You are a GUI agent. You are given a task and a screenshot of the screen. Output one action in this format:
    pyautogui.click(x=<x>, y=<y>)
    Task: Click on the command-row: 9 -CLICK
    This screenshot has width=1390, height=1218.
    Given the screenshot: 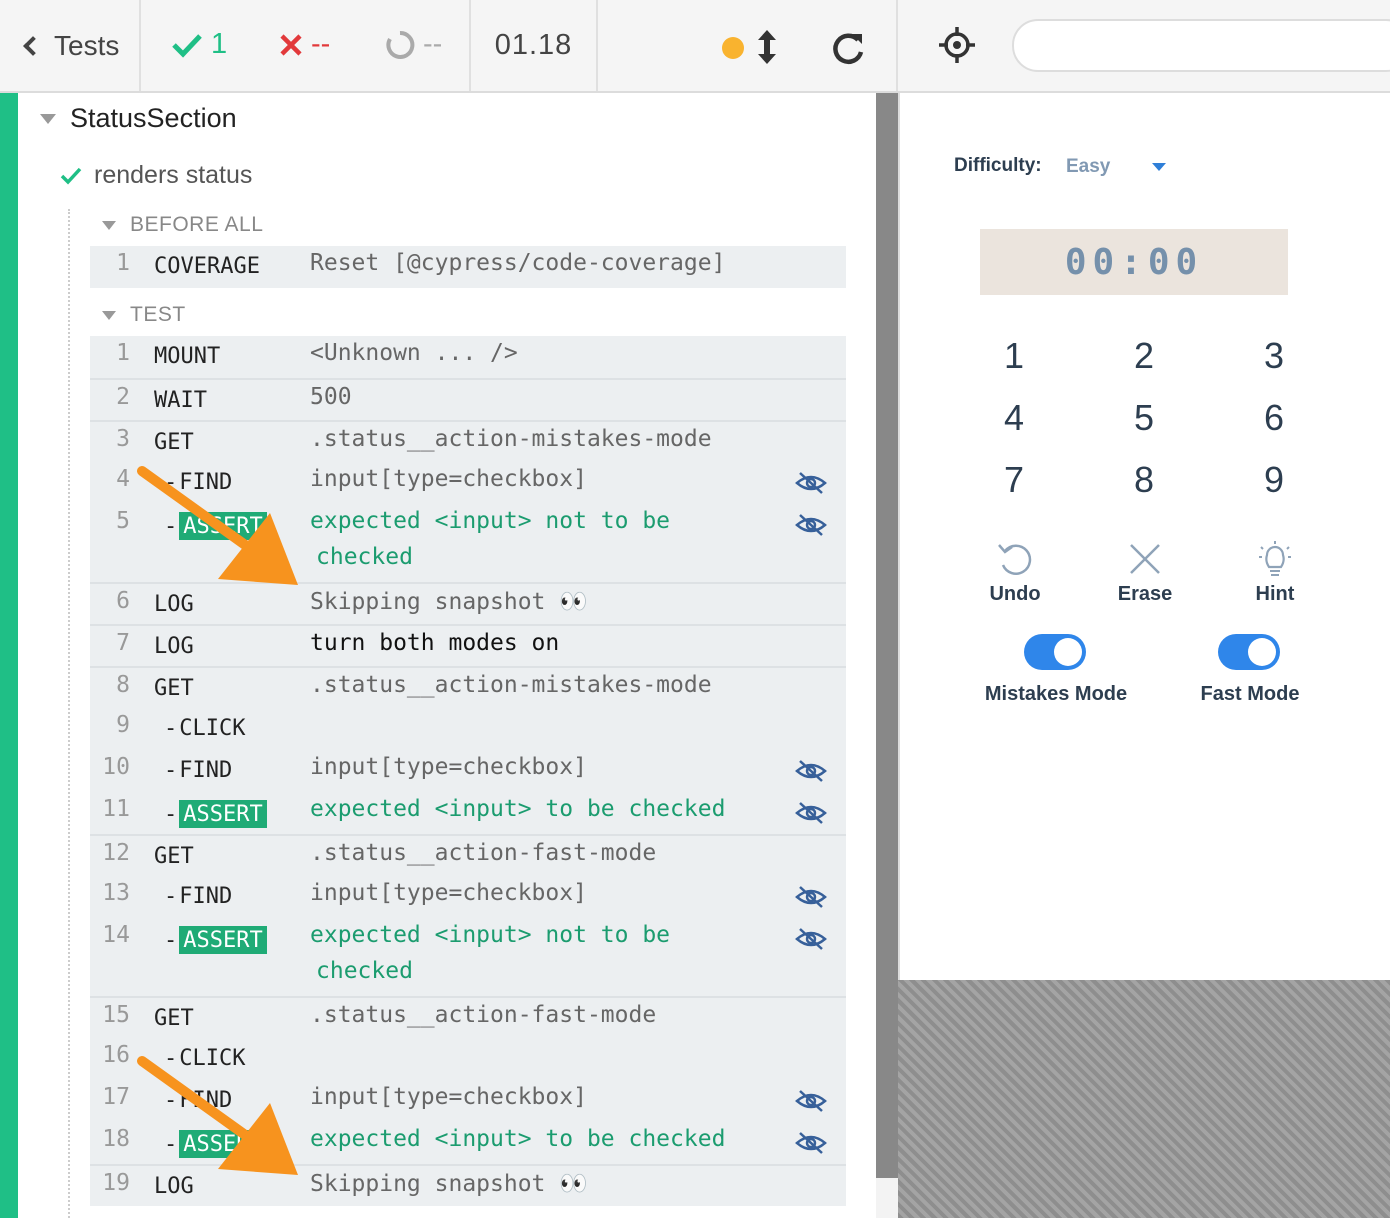 What is the action you would take?
    pyautogui.click(x=468, y=729)
    